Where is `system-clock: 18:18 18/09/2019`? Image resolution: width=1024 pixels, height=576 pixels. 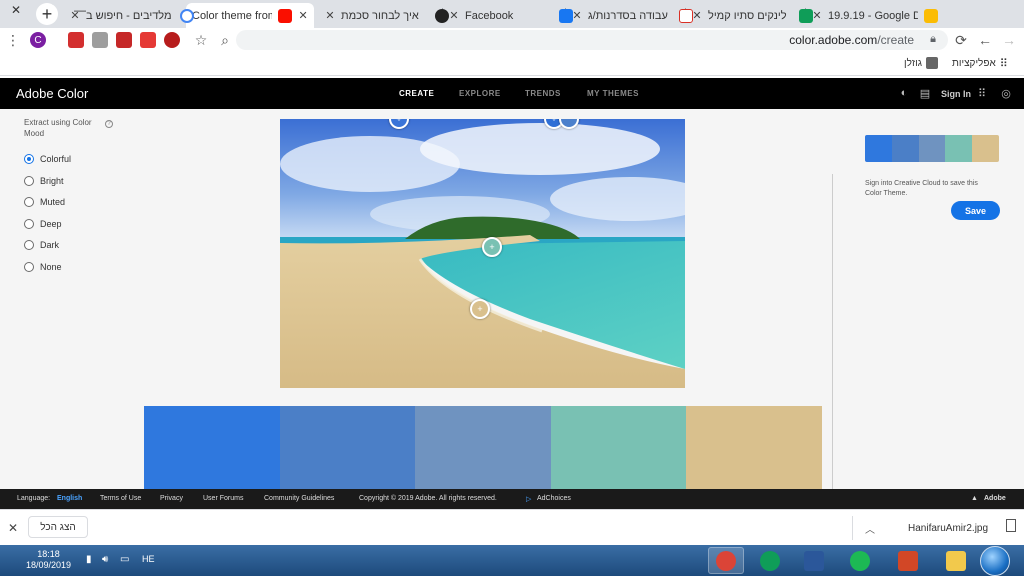
system-clock: 18:18 18/09/2019 is located at coordinates (48, 560).